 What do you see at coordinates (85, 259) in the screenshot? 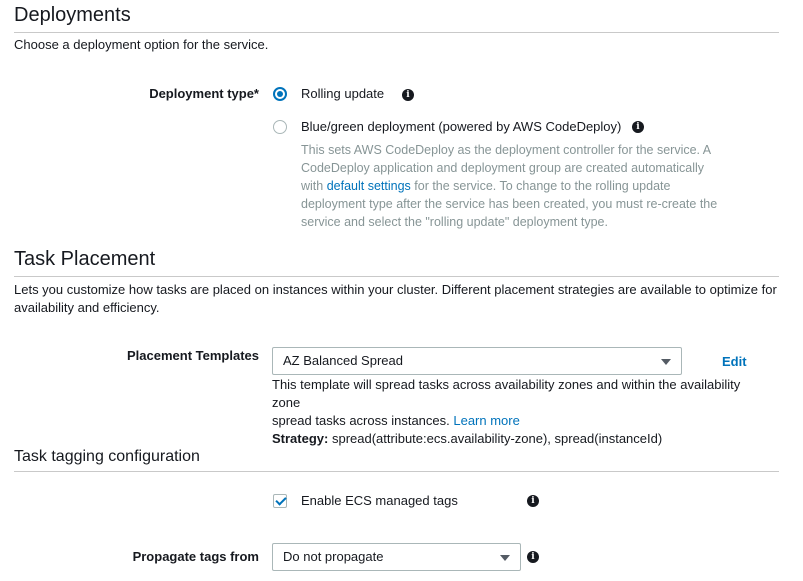
I see `task-placement-title: Task Placement` at bounding box center [85, 259].